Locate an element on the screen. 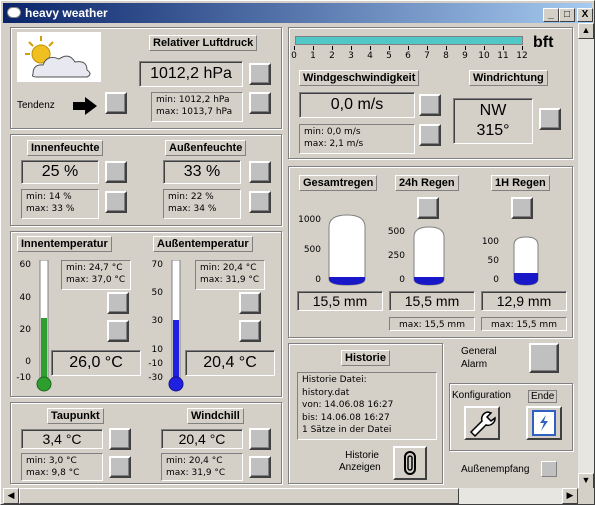 The height and width of the screenshot is (505, 595). trend-button is located at coordinates (116, 103).